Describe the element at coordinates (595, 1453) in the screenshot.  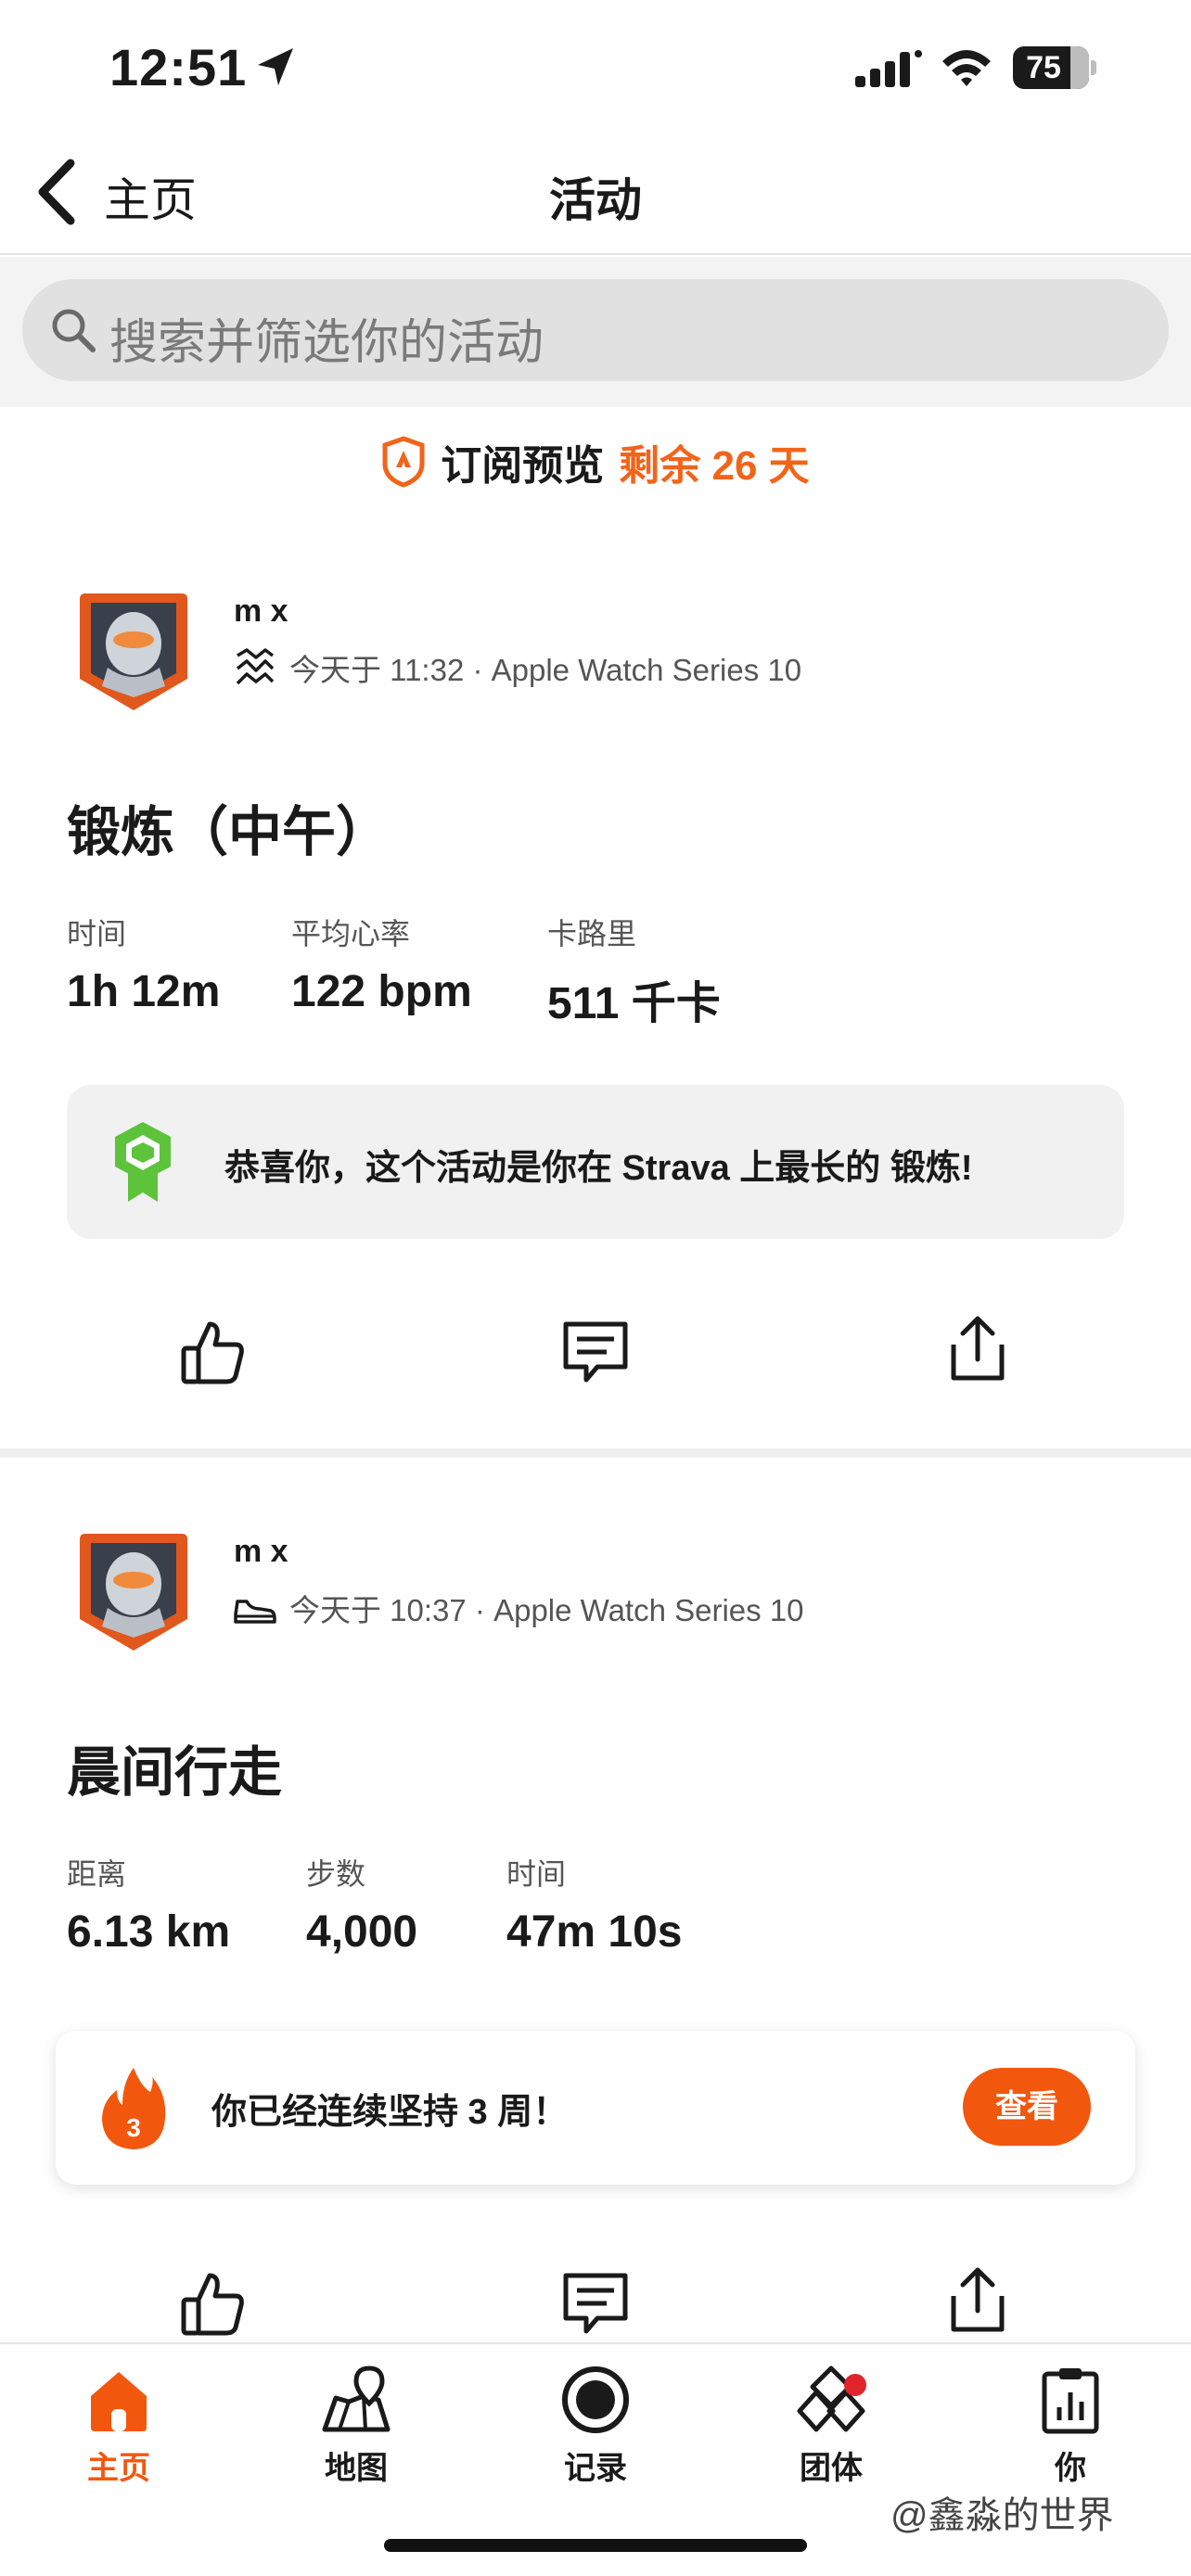
I see `feed-divider` at that location.